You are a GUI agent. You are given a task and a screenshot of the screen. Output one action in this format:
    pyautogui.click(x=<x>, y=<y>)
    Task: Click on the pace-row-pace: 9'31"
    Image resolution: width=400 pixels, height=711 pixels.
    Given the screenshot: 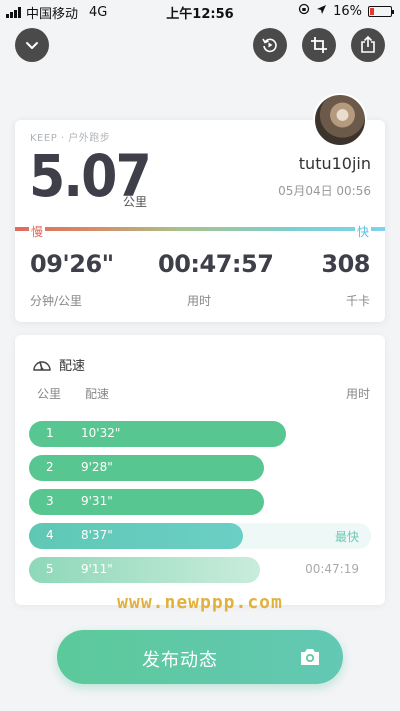 What is the action you would take?
    pyautogui.click(x=97, y=501)
    